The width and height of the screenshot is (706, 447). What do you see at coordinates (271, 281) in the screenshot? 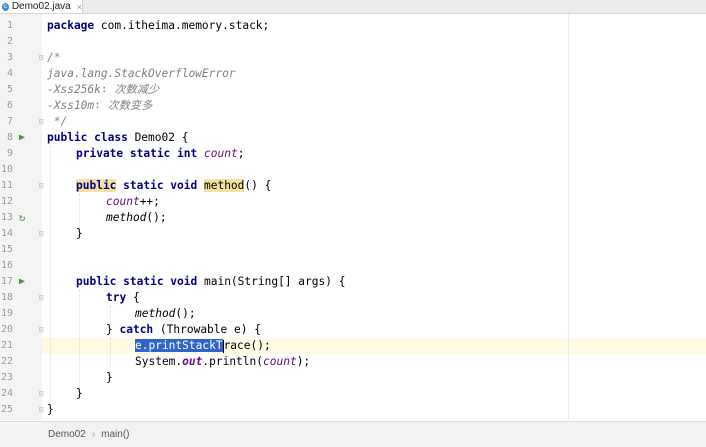
I see `code-text: main(String[] args) {` at bounding box center [271, 281].